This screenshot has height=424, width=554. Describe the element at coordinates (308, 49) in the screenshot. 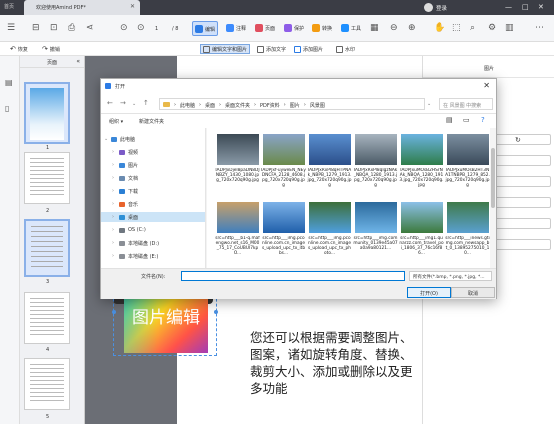

I see `add-image-button: 添加图片` at that location.